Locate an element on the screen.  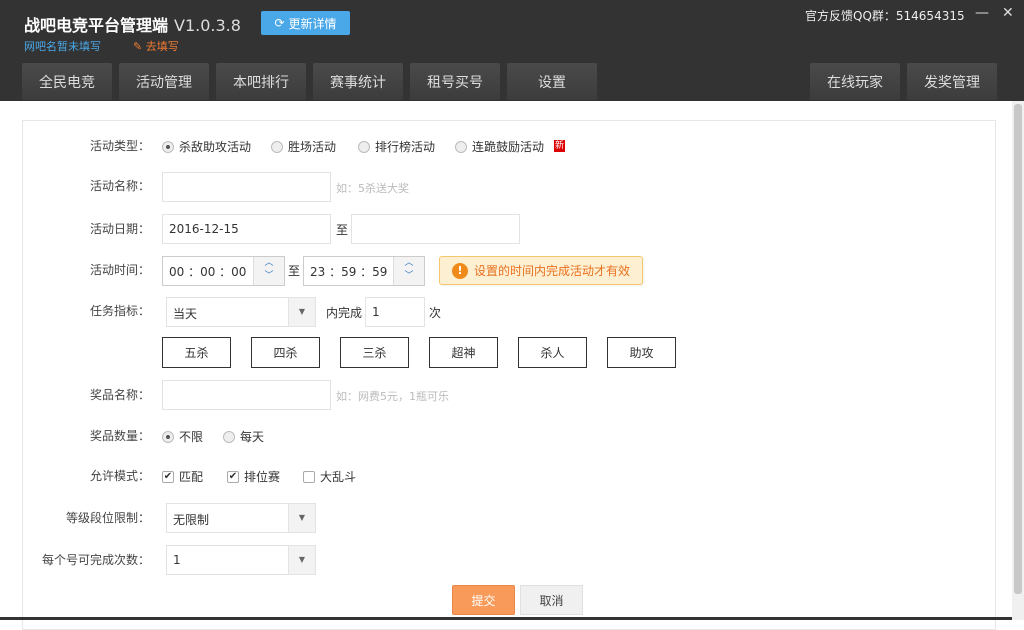
scrollbar-thumb is located at coordinates (1018, 349).